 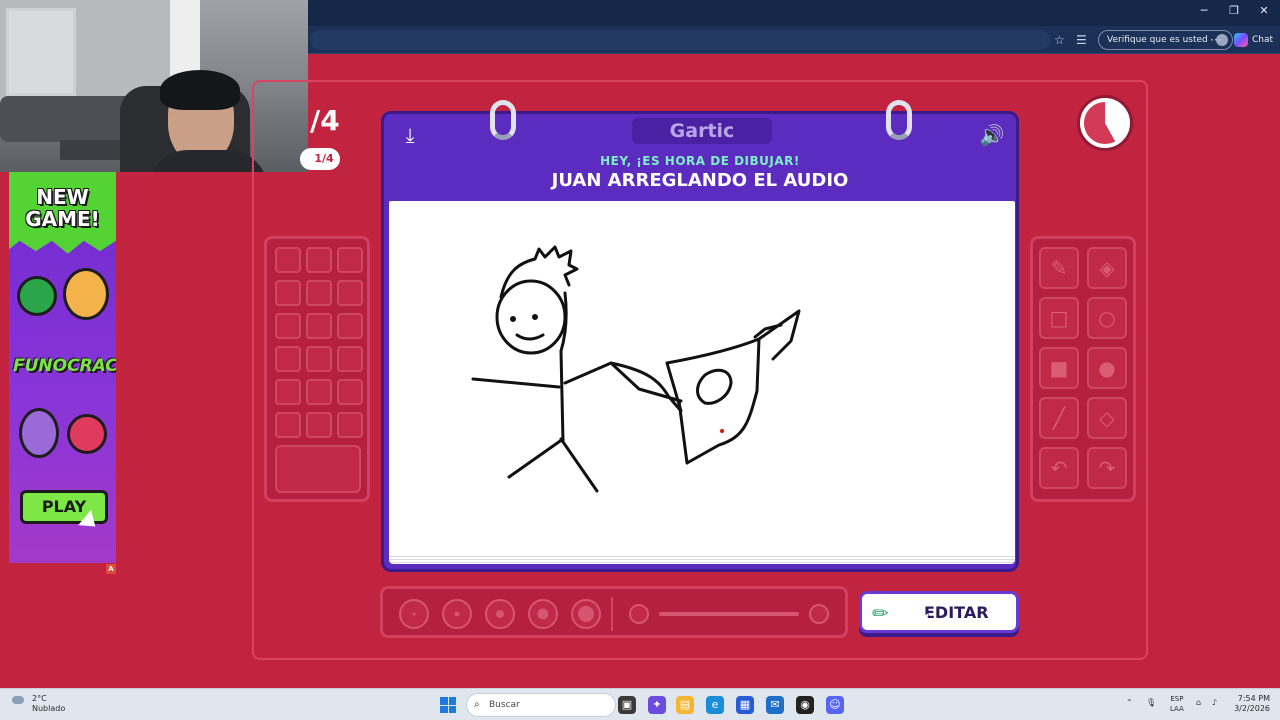 I want to click on minimize-button: ─, so click(x=1204, y=10).